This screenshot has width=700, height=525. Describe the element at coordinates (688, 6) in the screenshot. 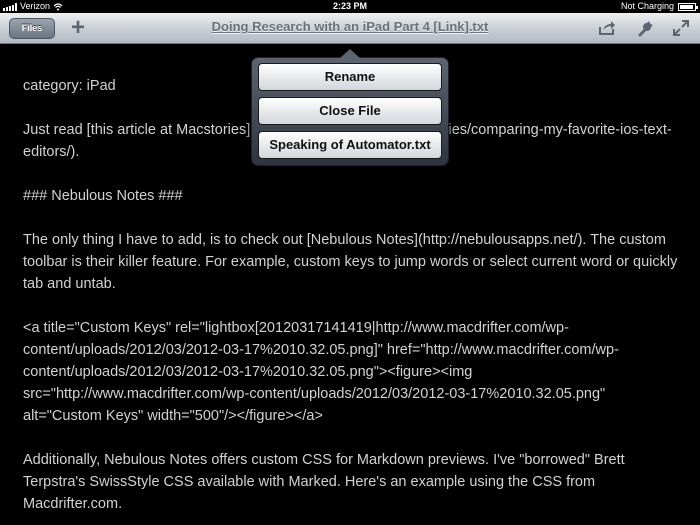

I see `battery-icon` at that location.